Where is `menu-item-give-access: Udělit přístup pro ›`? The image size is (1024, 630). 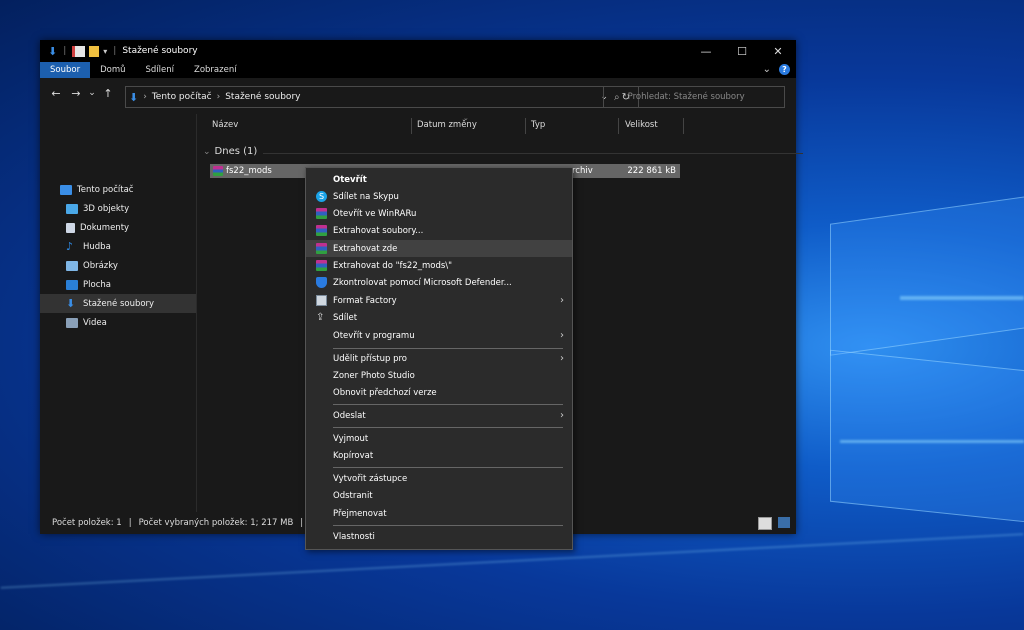
menu-item-give-access: Udělit přístup pro › is located at coordinates (439, 358).